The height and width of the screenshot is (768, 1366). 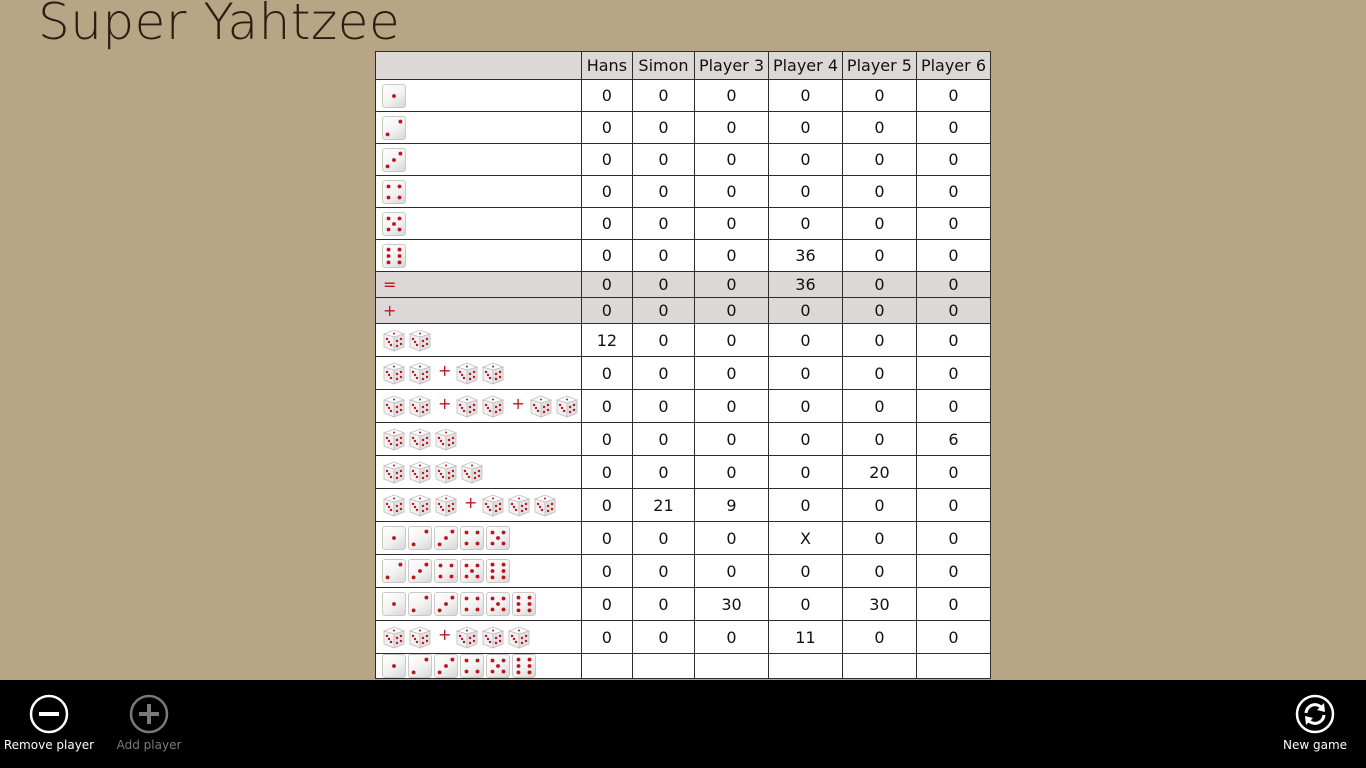 I want to click on player-header: Player 6, so click(x=953, y=65).